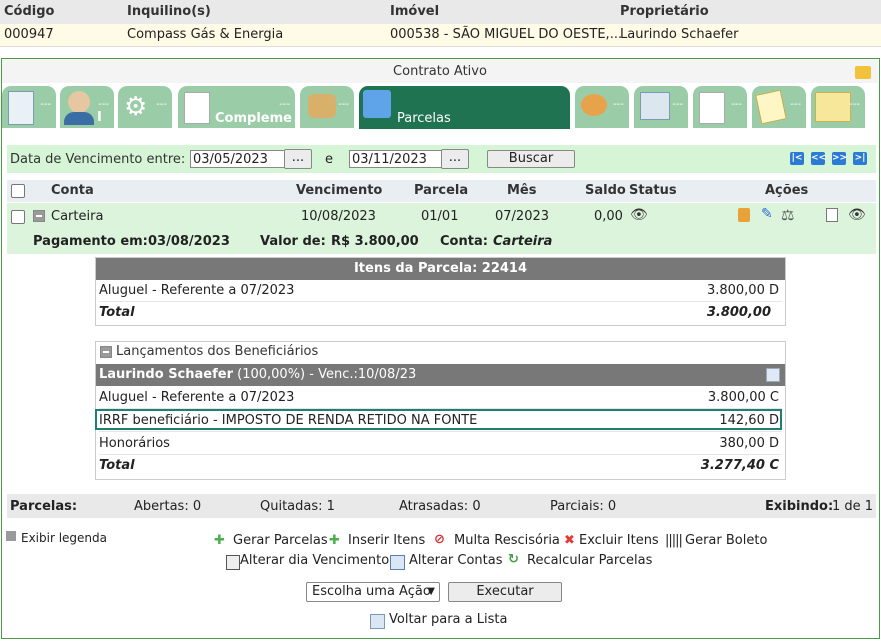  I want to click on row-mes: 07/2023, so click(522, 216).